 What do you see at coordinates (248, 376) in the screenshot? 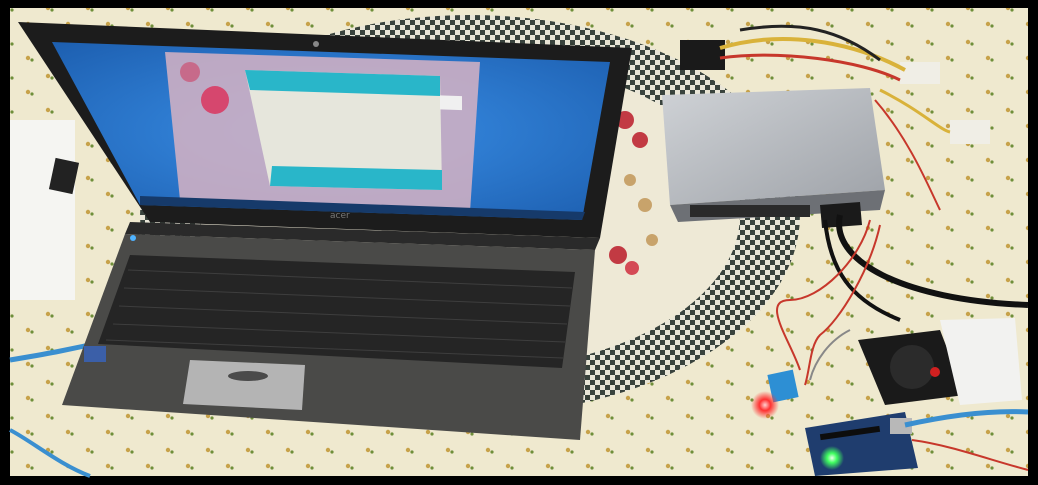
I see `touchpad-smudge` at bounding box center [248, 376].